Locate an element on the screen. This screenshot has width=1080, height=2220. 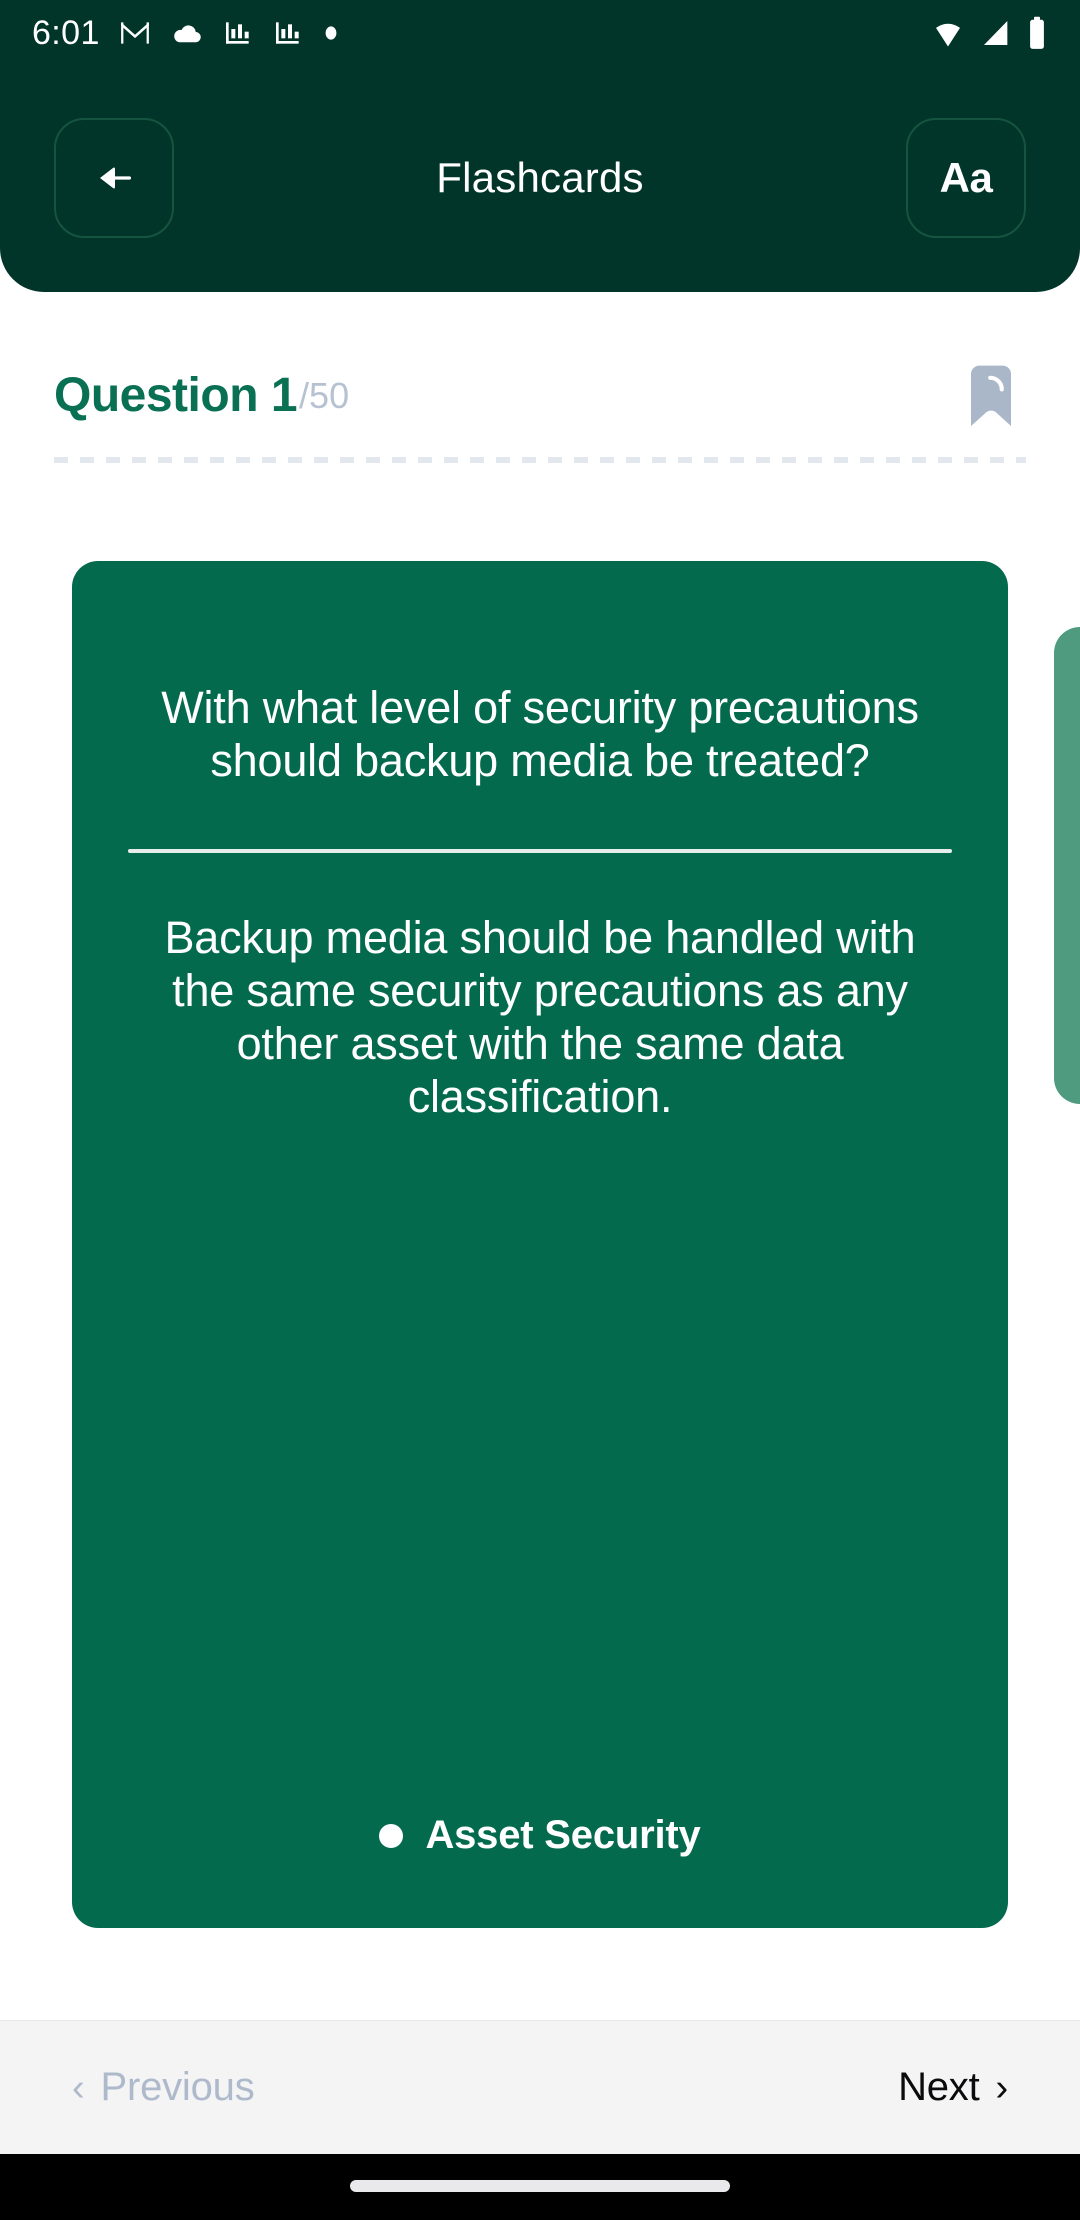
font-size-label: Aa is located at coordinates (966, 177).